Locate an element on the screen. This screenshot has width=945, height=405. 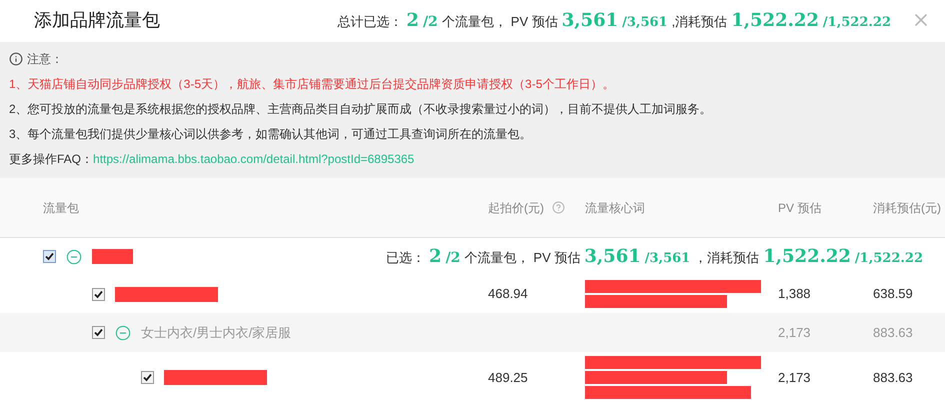
price-cell-text: 468.94 is located at coordinates (508, 294).